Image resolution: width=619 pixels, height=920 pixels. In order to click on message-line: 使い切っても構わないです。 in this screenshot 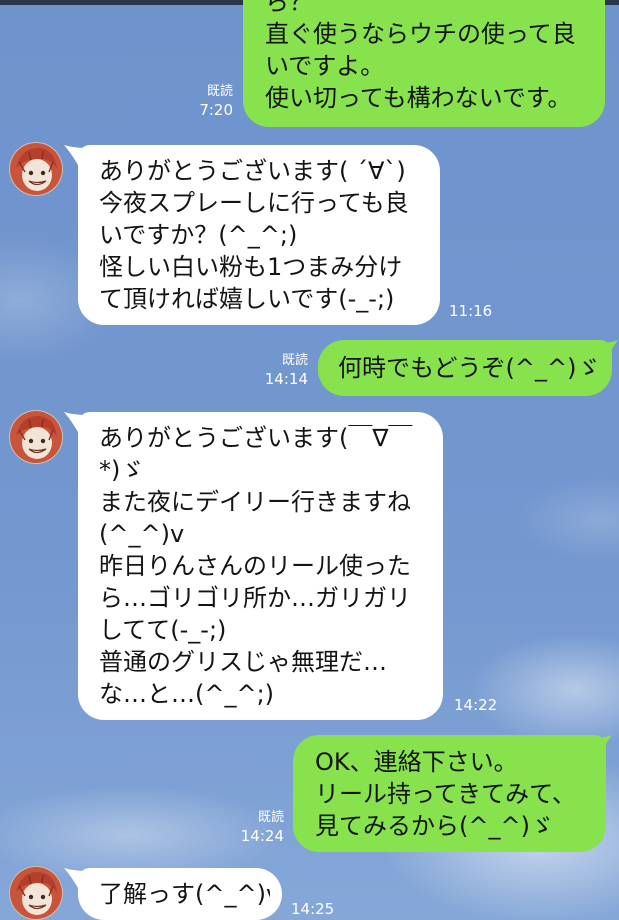, I will do `click(418, 98)`.